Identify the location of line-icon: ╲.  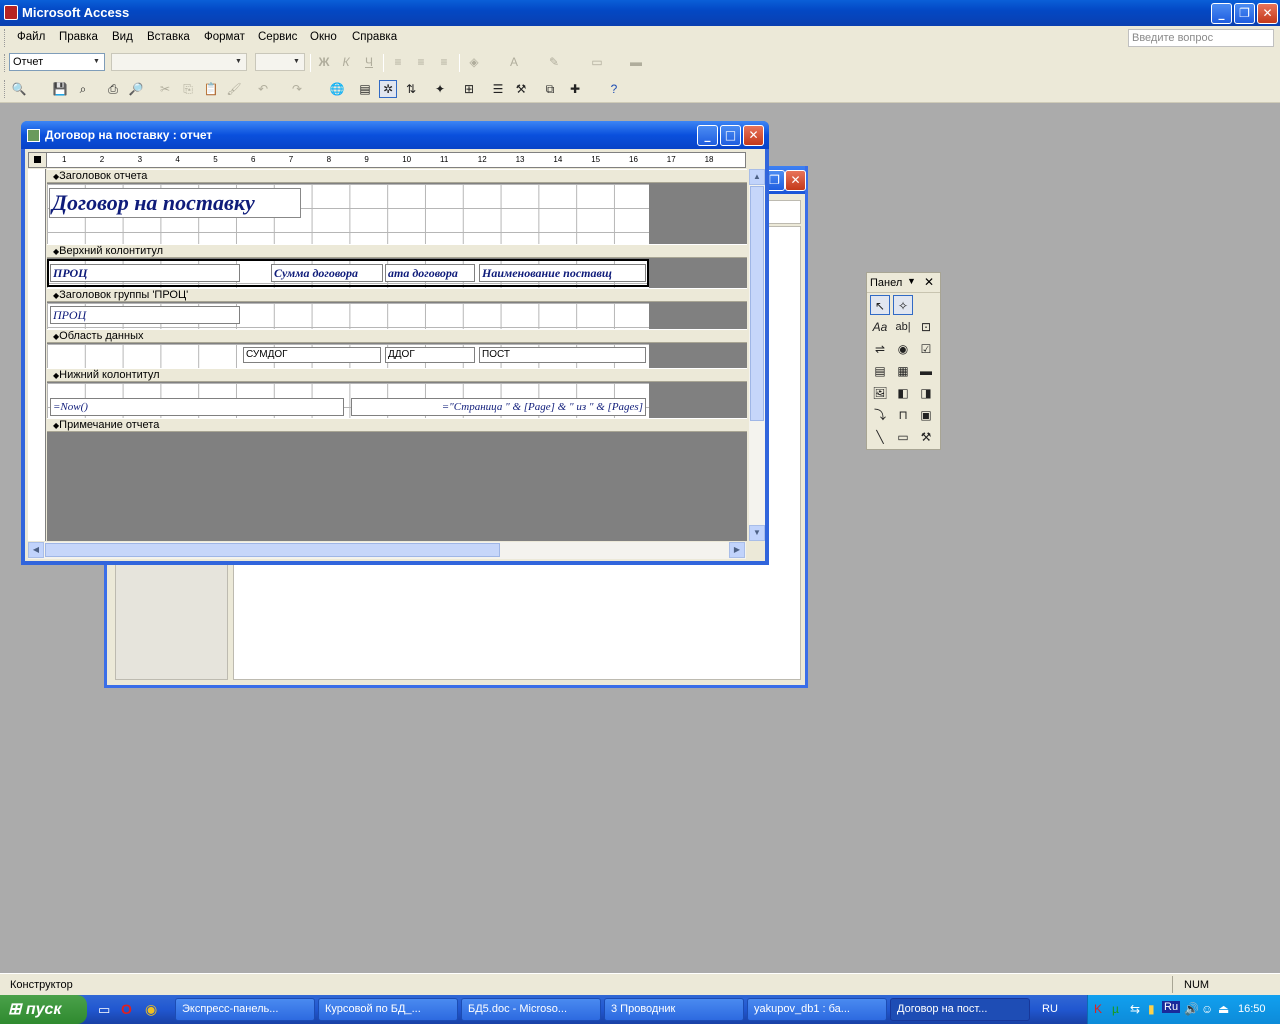
(880, 437).